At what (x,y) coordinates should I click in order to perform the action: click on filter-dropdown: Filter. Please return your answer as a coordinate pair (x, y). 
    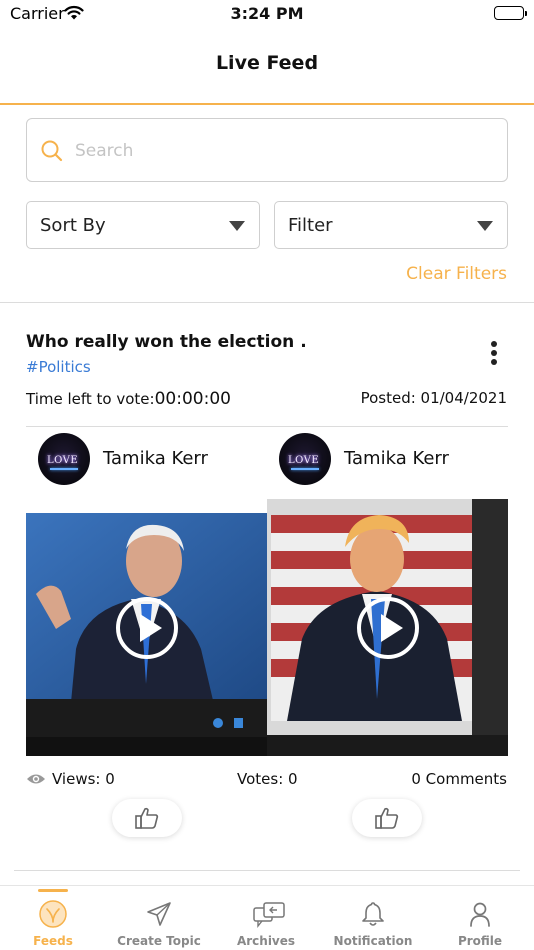
    Looking at the image, I should click on (391, 225).